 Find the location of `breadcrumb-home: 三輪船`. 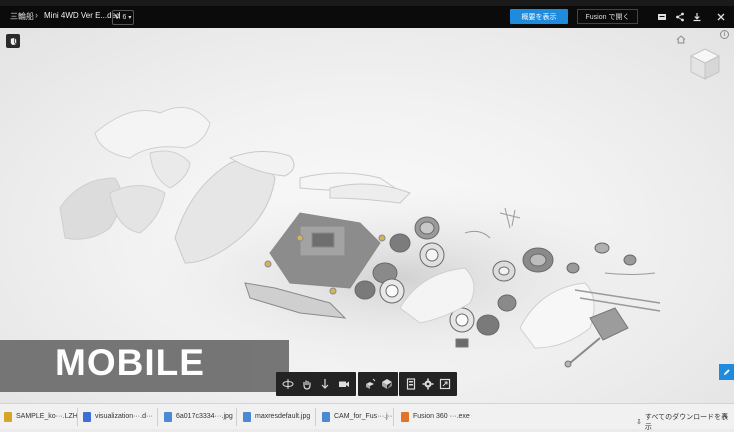

breadcrumb-home: 三輪船 is located at coordinates (22, 16).